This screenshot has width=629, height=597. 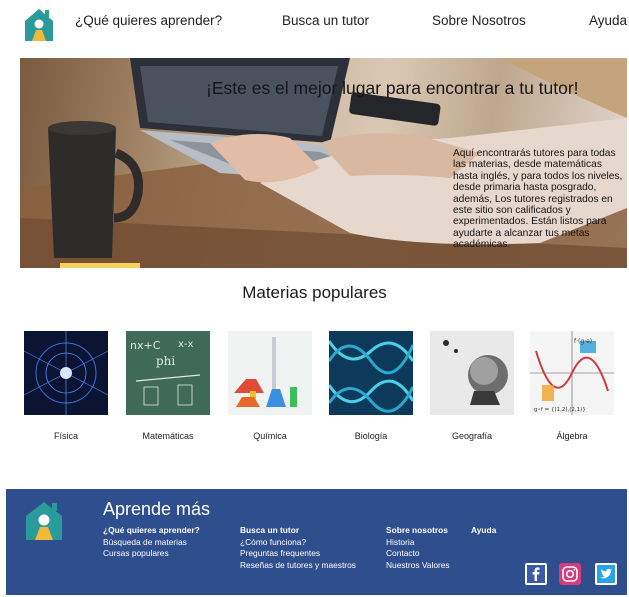 What do you see at coordinates (168, 373) in the screenshot?
I see `math-image: nx+C x-x phi` at bounding box center [168, 373].